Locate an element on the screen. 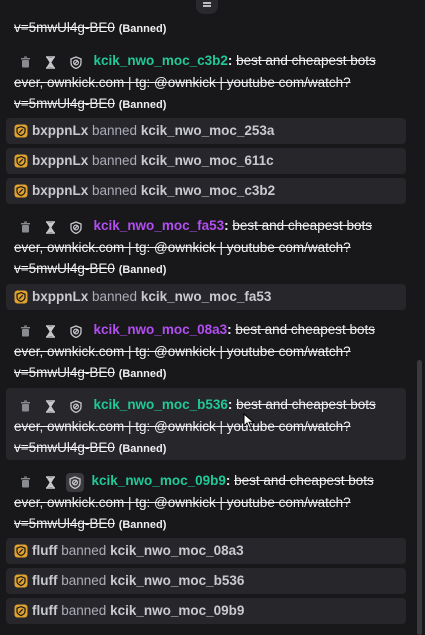  ban-notice: fluff banned kcik_nwo_moc_08a3 is located at coordinates (206, 551).